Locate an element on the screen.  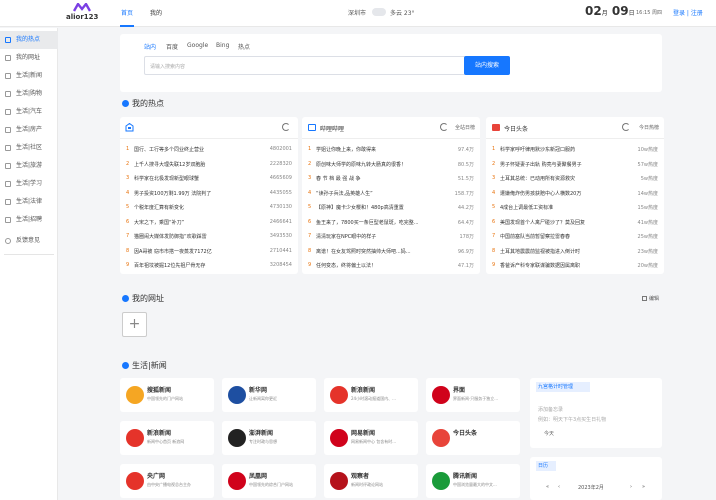
hot-list-item: 1 学姐让你晚上来，你敢得来 97.4万 is located at coordinates (391, 151).